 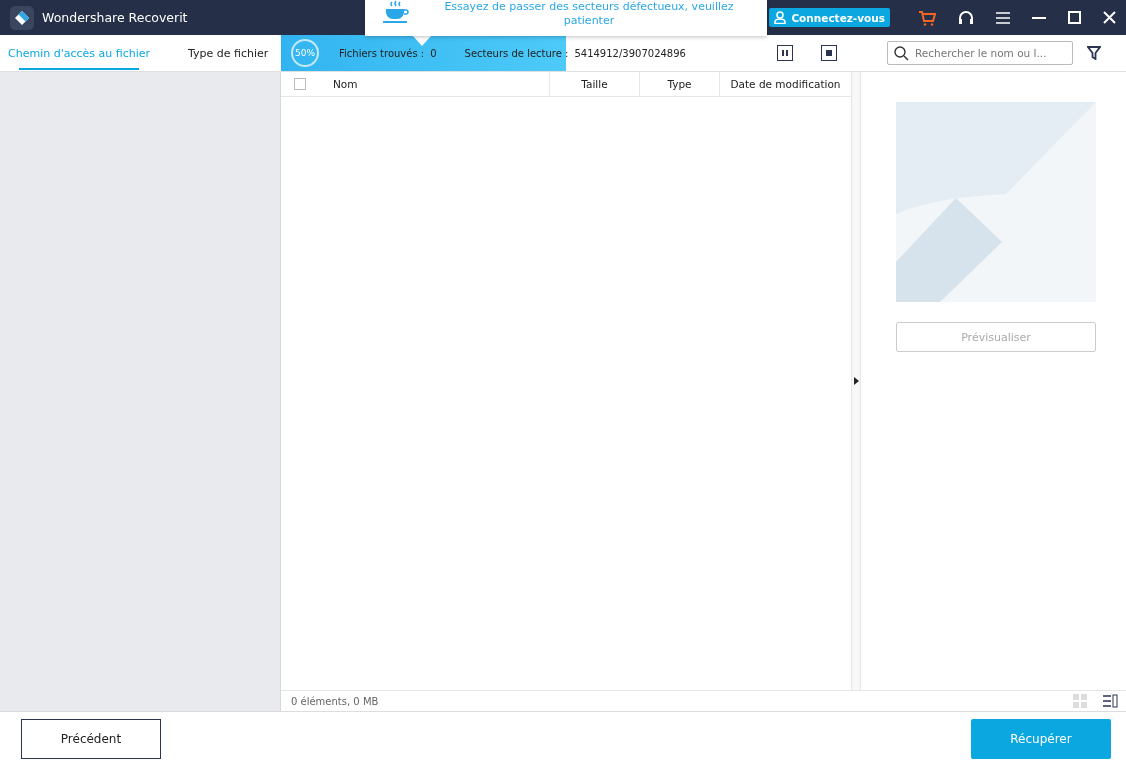 I want to click on tooltip-text: Essayez de passer des secteurs défectueux, veuillez patienter, so click(x=589, y=14).